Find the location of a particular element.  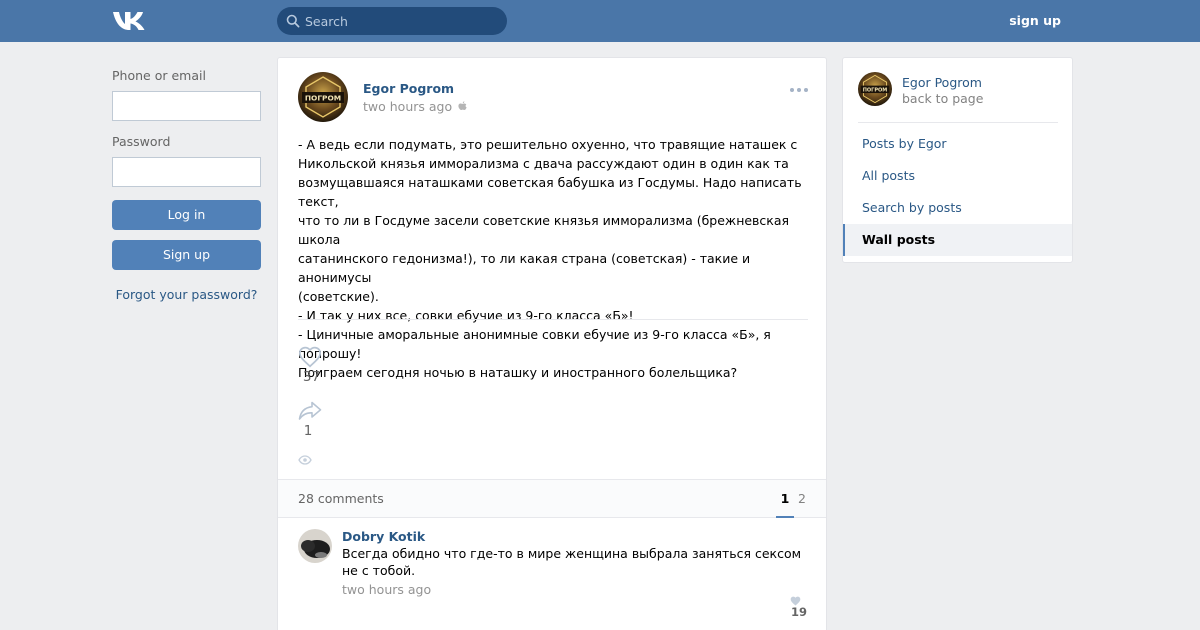

search-input is located at coordinates (401, 21).